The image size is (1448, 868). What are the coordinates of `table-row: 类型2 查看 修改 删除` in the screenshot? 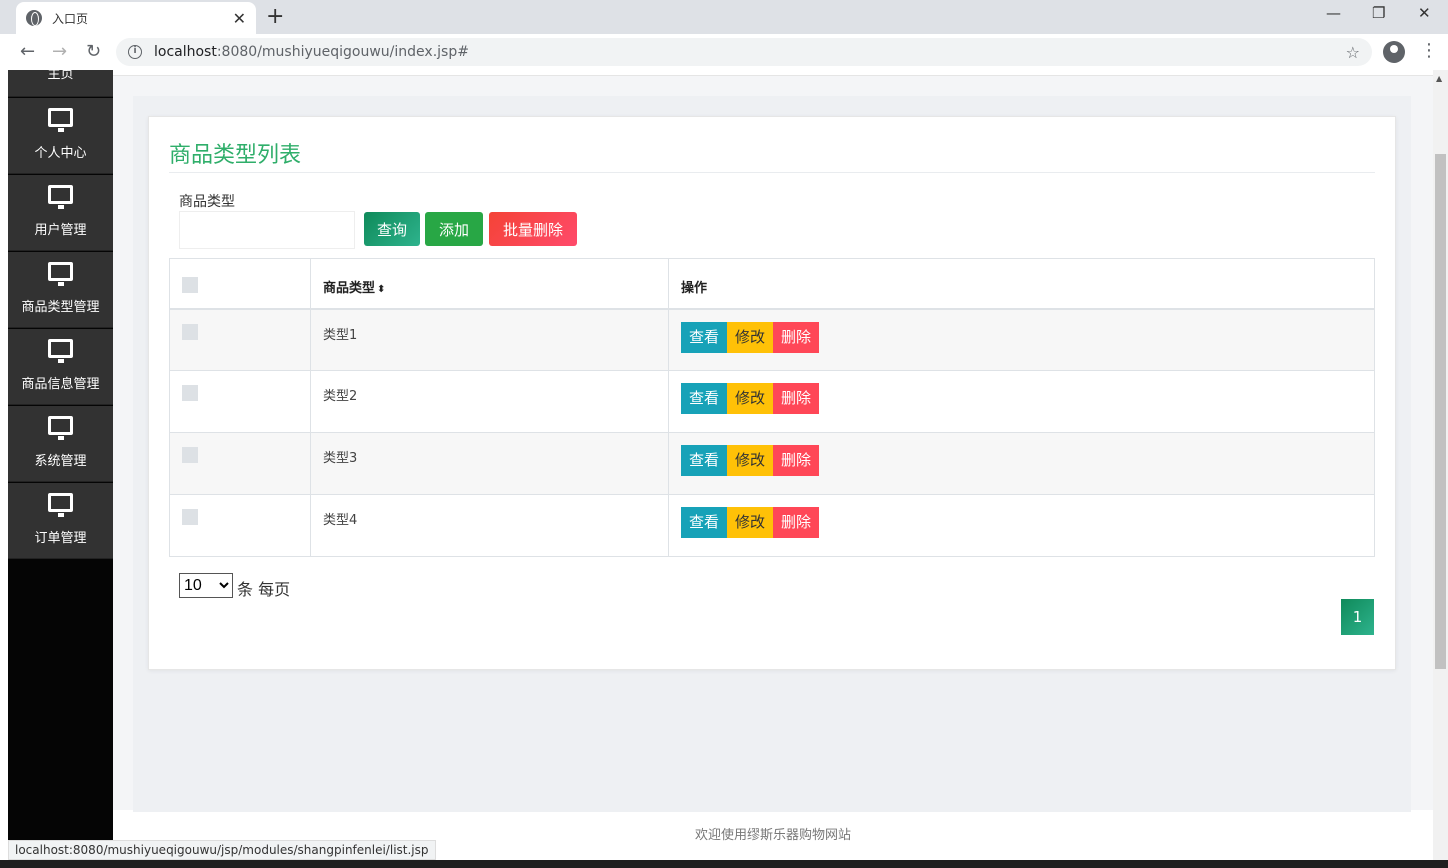 It's located at (772, 401).